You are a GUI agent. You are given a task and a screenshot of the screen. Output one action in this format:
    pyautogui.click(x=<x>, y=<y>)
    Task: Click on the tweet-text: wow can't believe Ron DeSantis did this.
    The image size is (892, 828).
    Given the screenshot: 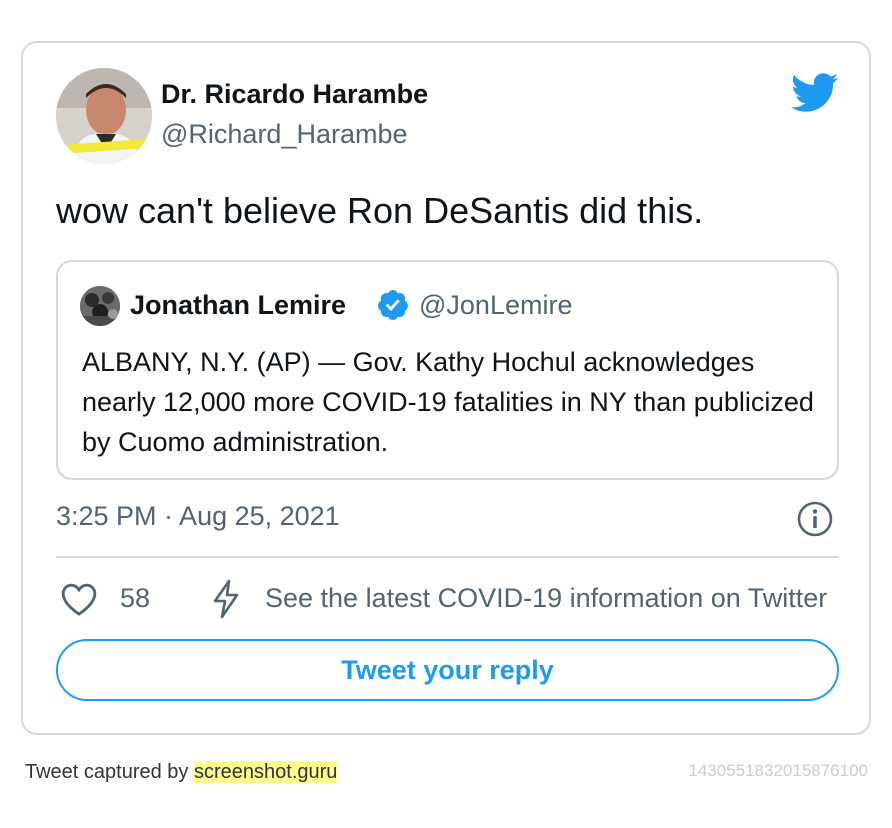 What is the action you would take?
    pyautogui.click(x=380, y=210)
    